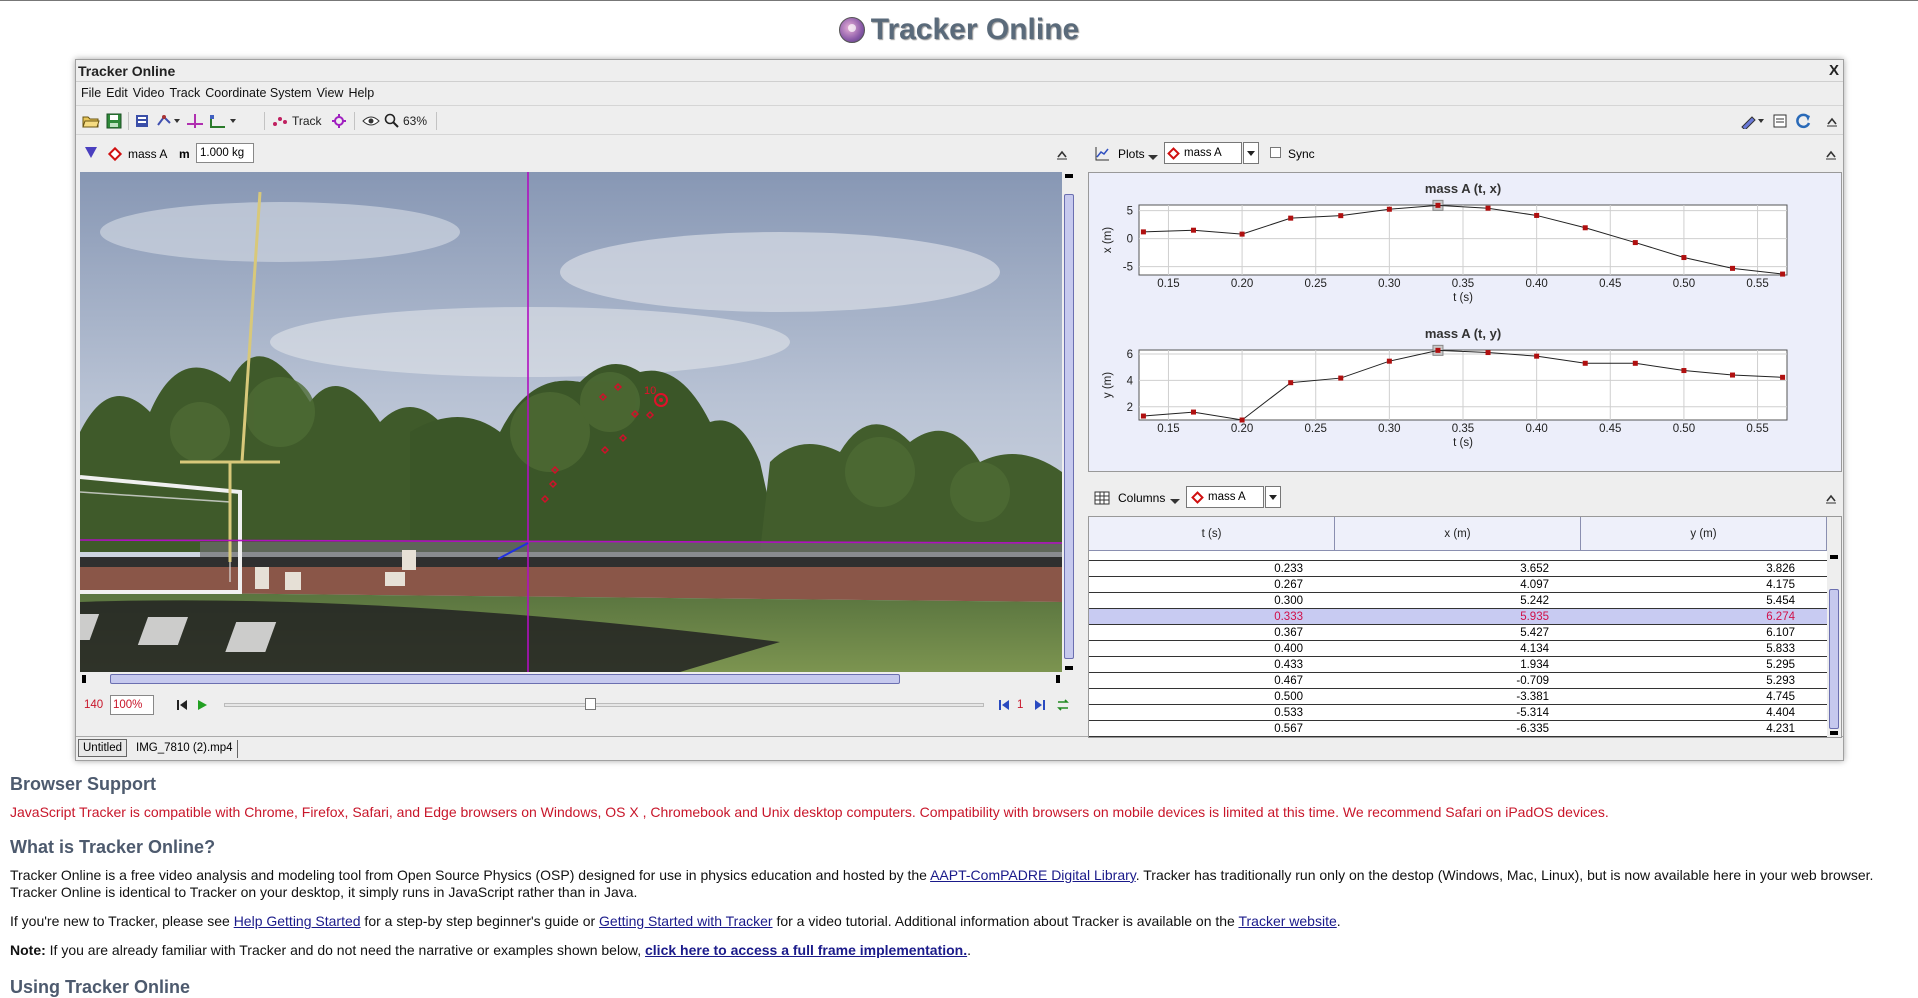  Describe the element at coordinates (1288, 633) in the screenshot. I see `cell-t: 0.367` at that location.